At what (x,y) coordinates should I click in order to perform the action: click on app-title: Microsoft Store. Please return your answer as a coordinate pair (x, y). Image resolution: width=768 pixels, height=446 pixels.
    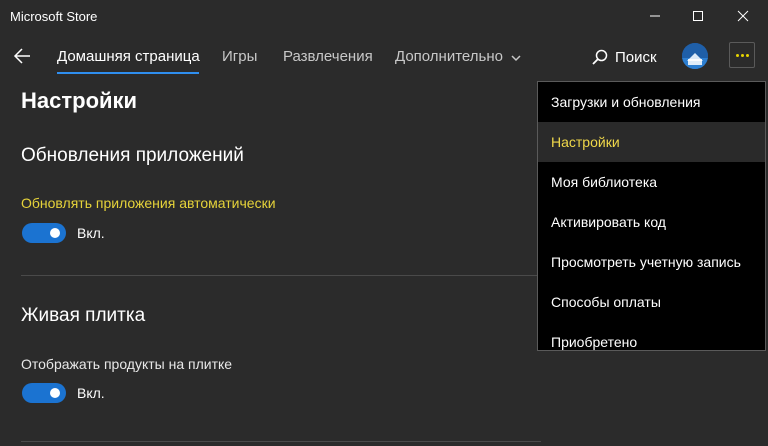
    Looking at the image, I should click on (54, 16).